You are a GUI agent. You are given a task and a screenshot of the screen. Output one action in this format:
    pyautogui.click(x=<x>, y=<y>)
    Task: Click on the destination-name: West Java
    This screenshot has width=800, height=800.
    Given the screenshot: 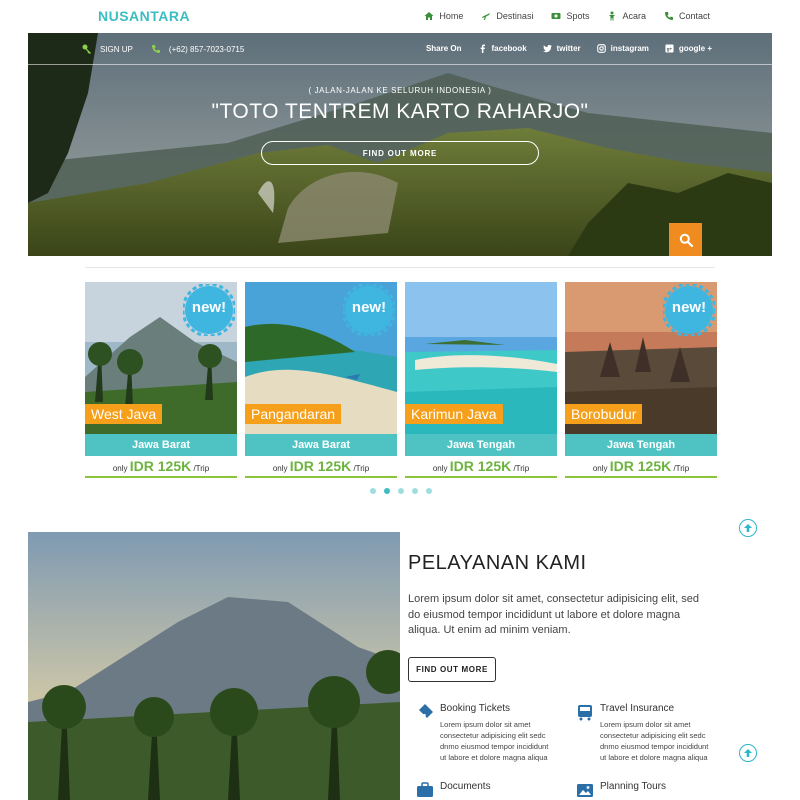 What is the action you would take?
    pyautogui.click(x=124, y=414)
    